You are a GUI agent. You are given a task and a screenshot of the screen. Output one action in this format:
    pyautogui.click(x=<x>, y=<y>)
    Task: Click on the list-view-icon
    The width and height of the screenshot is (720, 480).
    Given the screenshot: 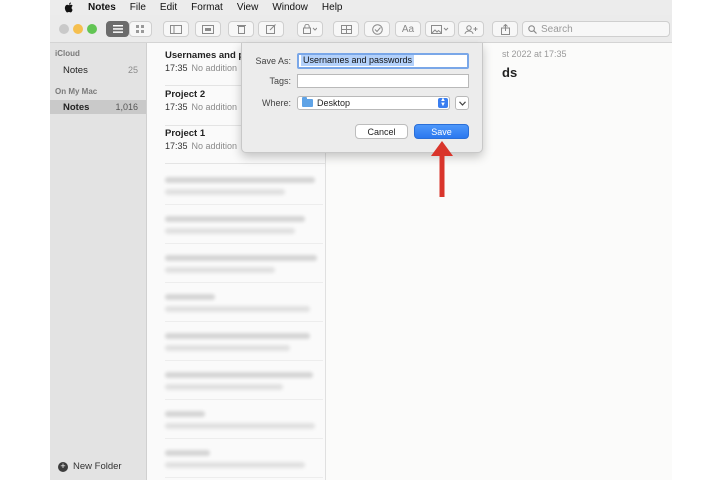 What is the action you would take?
    pyautogui.click(x=117, y=29)
    